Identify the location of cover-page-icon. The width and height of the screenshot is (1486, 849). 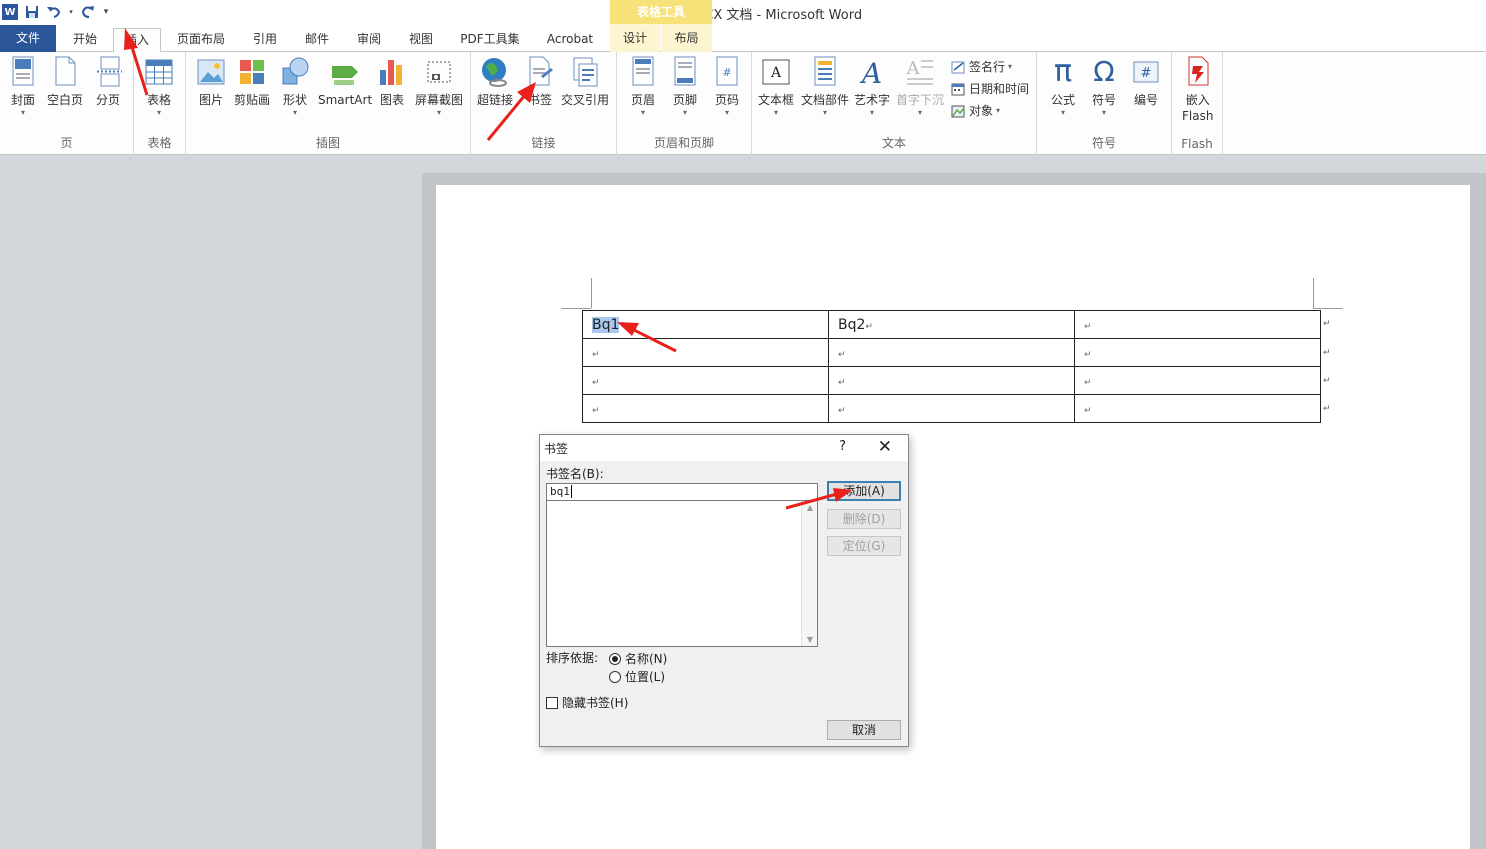
(23, 72).